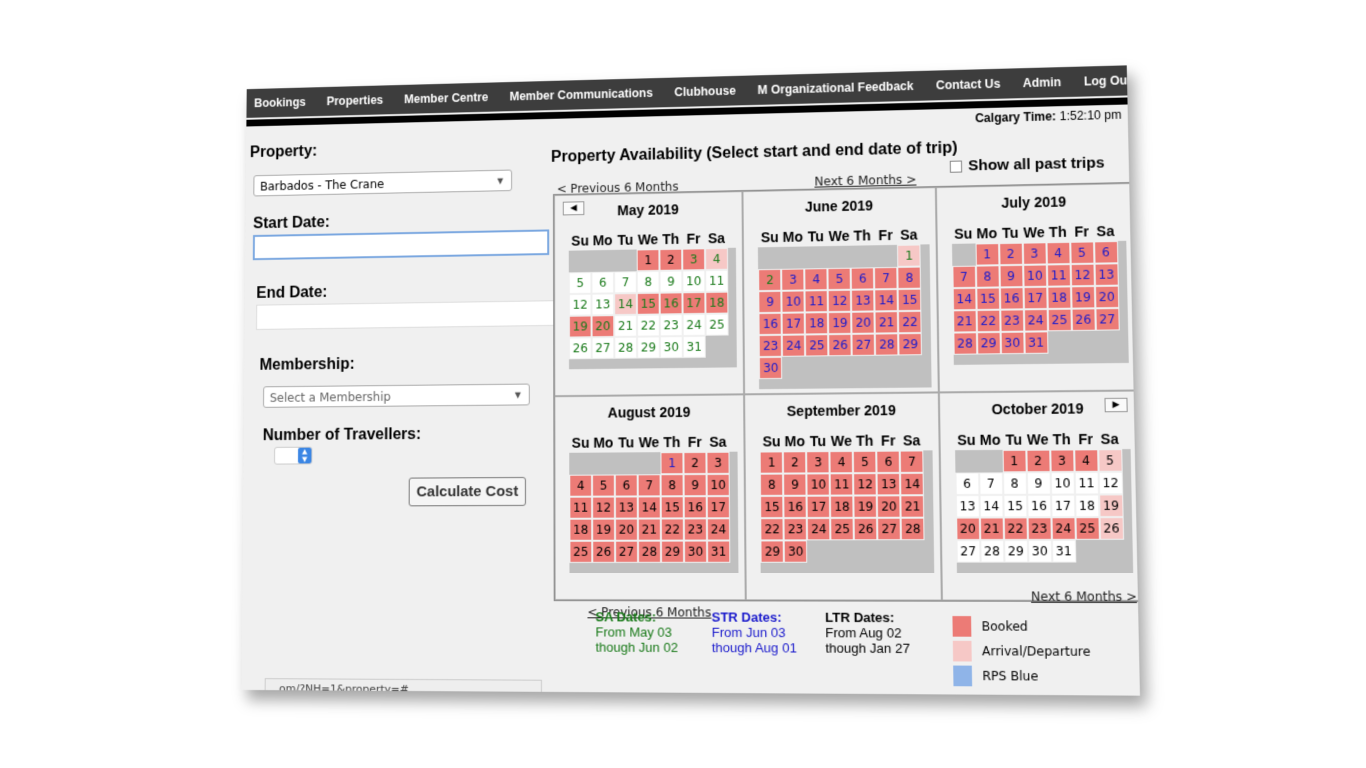 The image size is (1366, 768). What do you see at coordinates (836, 88) in the screenshot?
I see `nav-item-m-organizational-feedback: M Organizational Feedback` at bounding box center [836, 88].